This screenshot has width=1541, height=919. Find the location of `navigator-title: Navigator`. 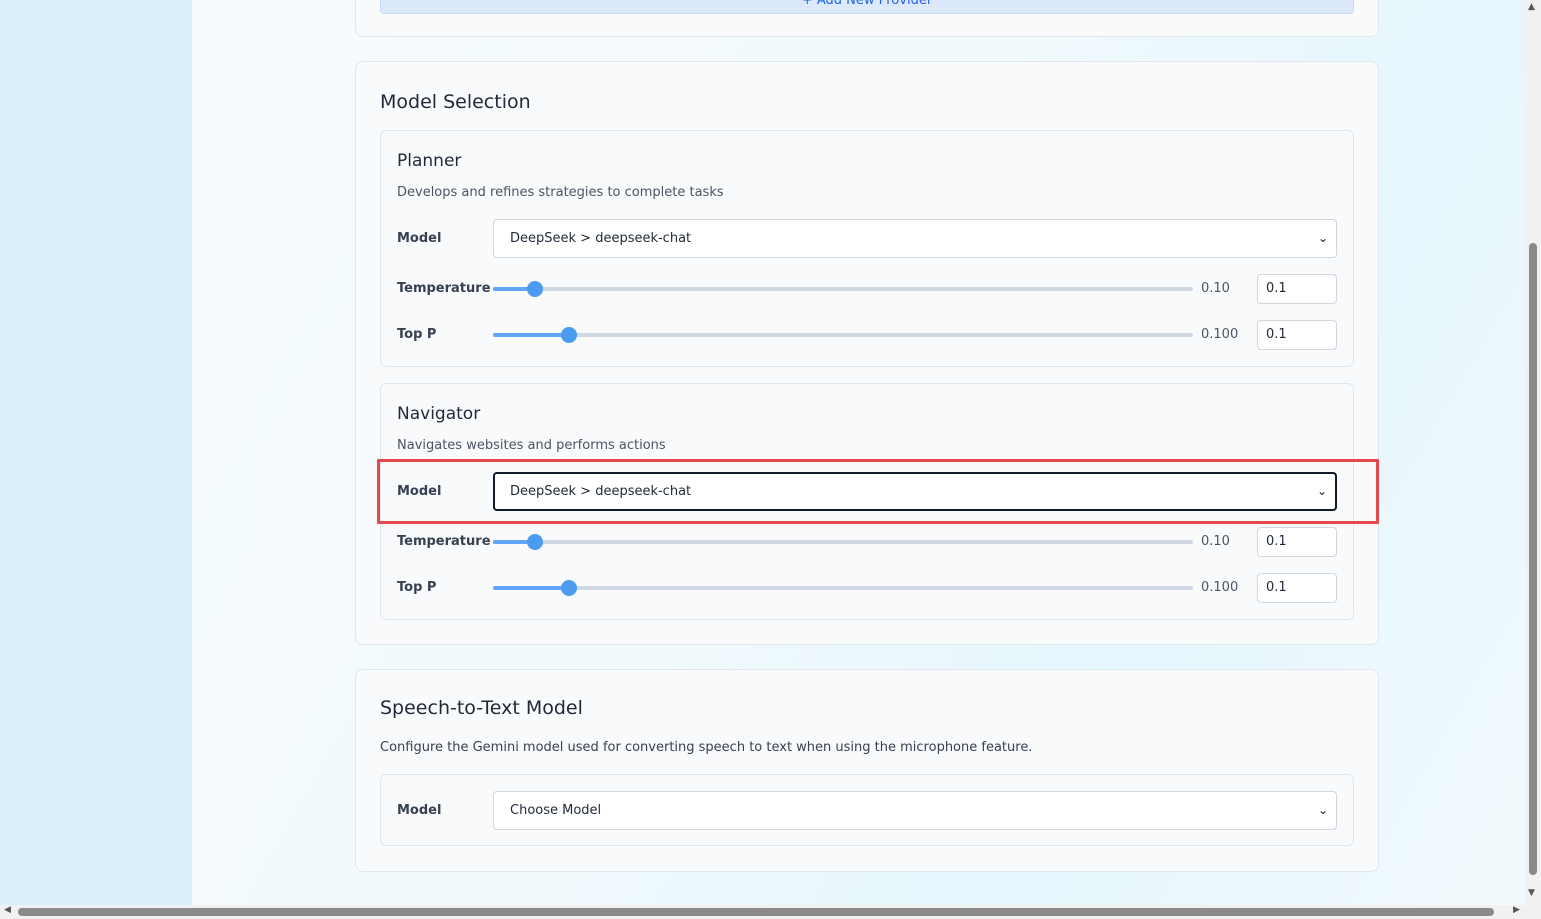

navigator-title: Navigator is located at coordinates (439, 414).